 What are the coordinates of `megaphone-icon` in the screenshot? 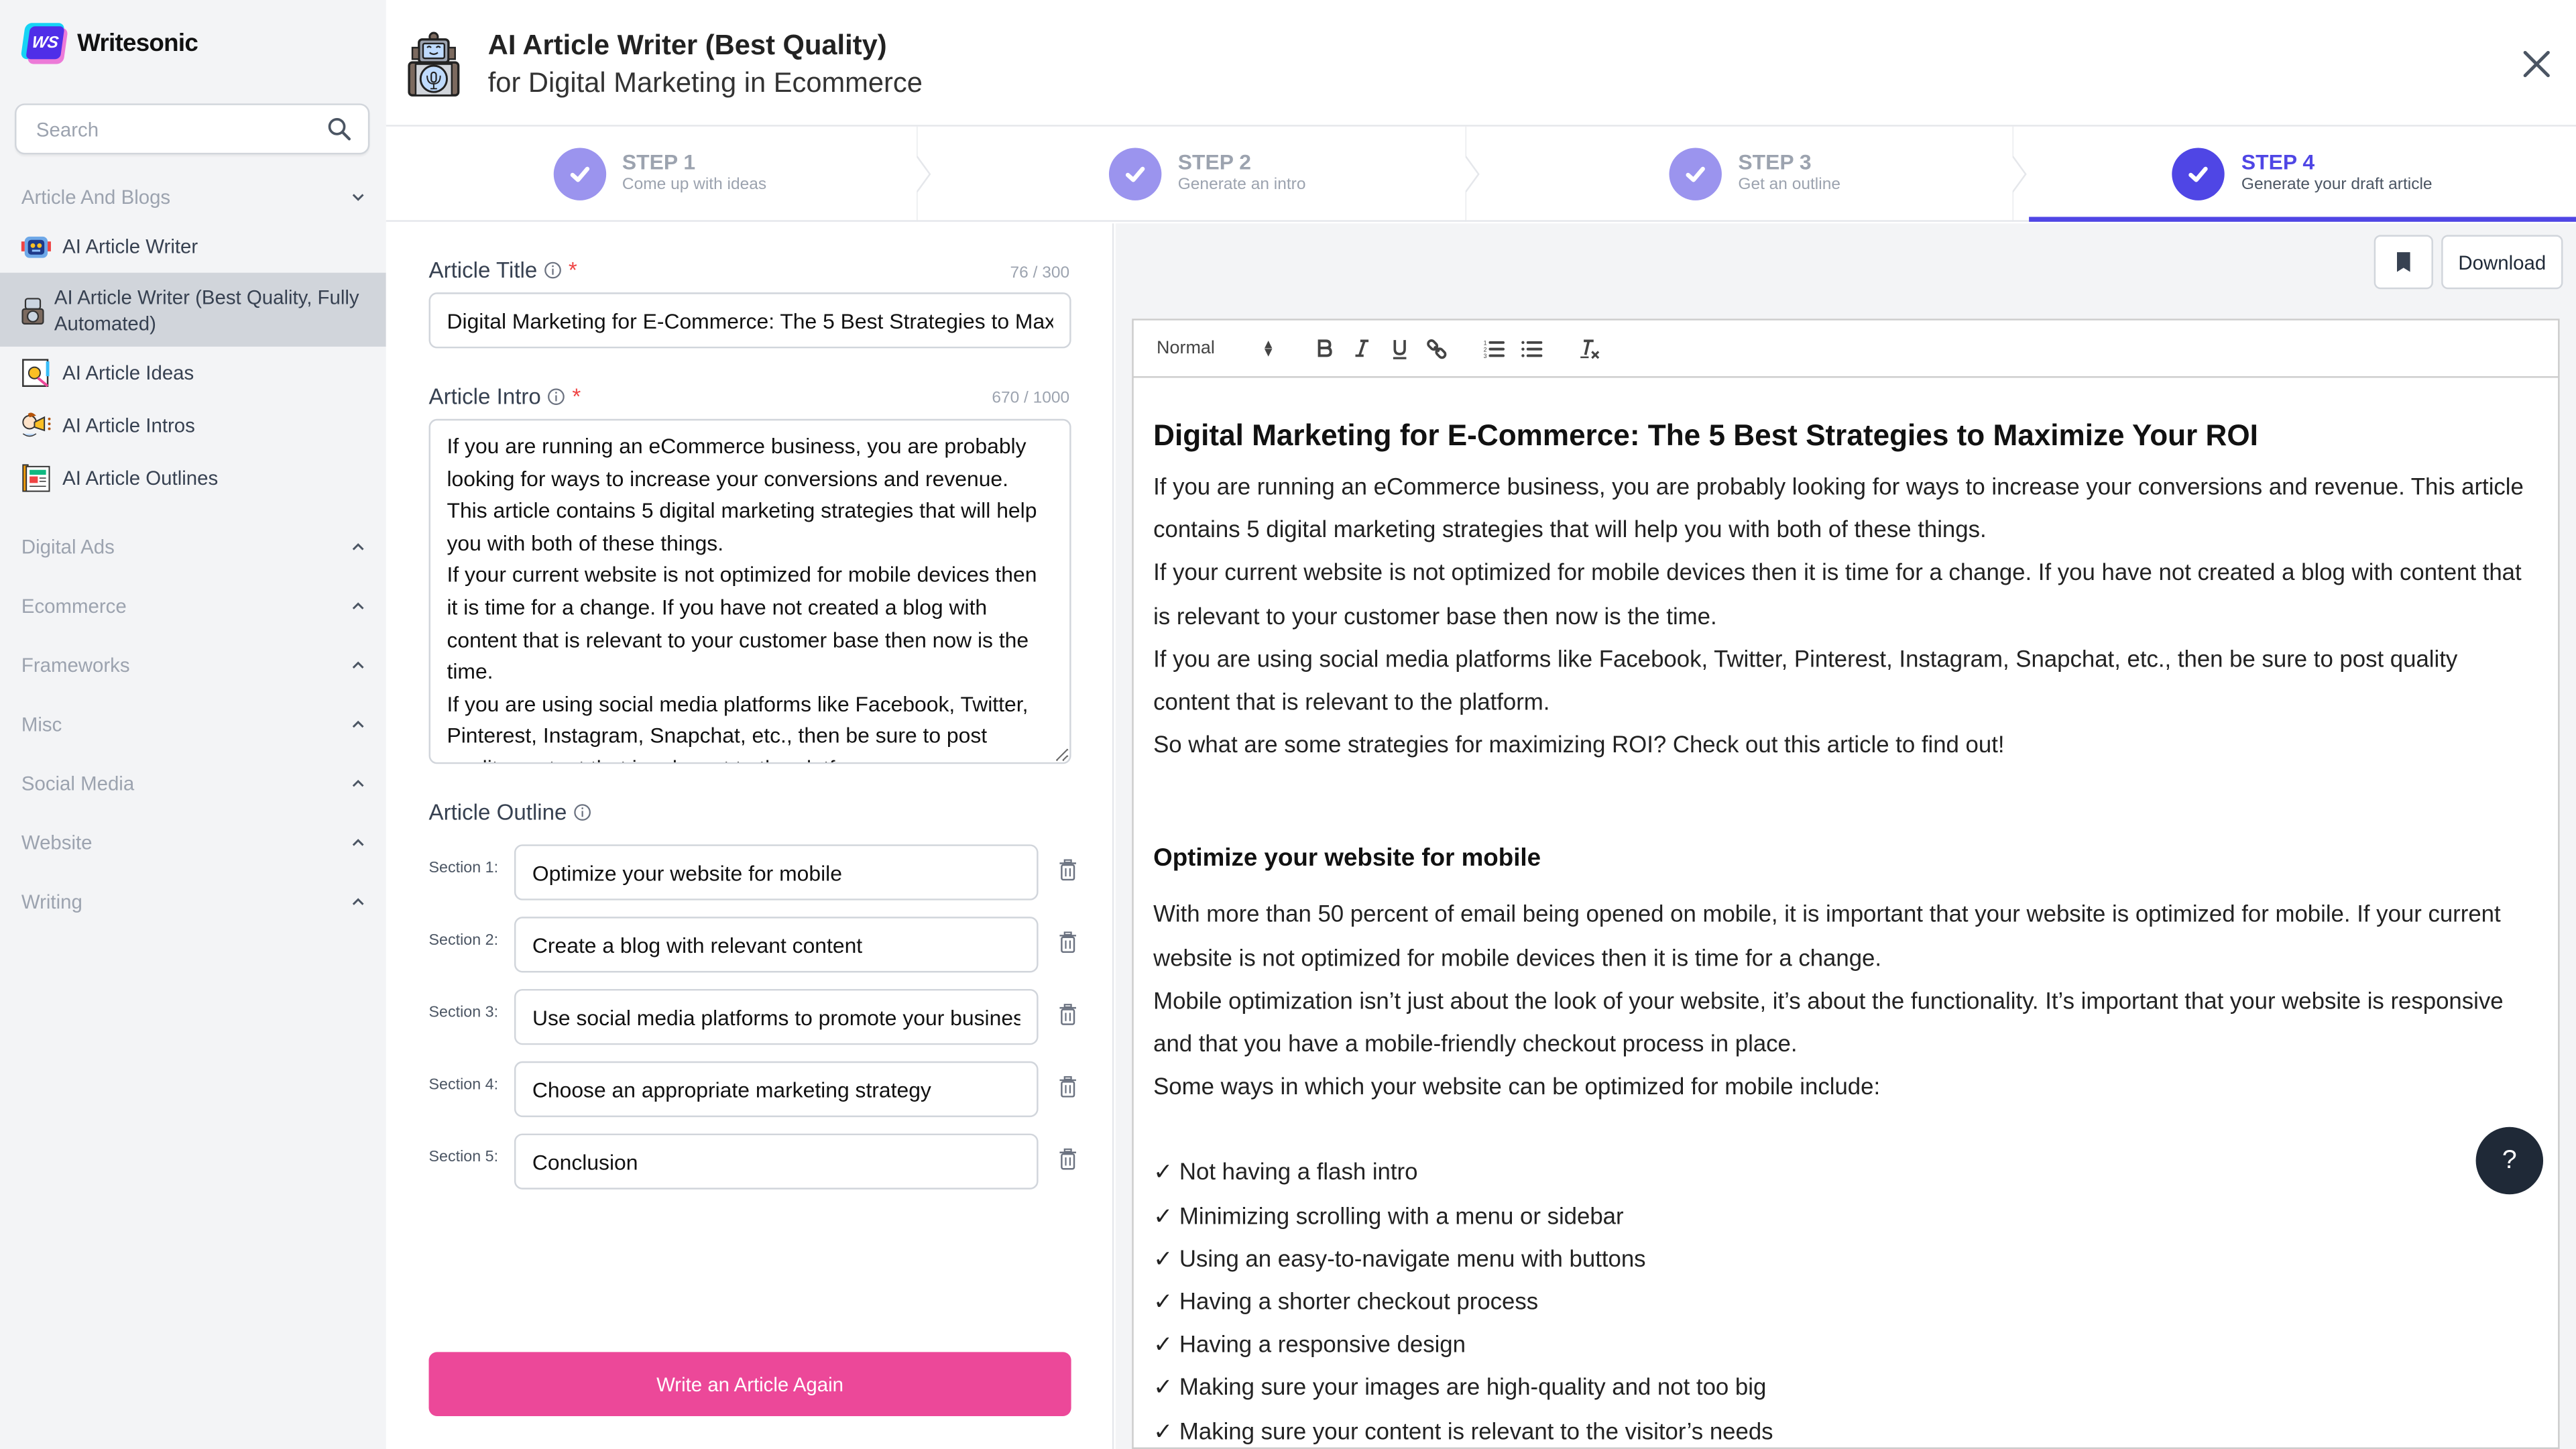 It's located at (36, 425).